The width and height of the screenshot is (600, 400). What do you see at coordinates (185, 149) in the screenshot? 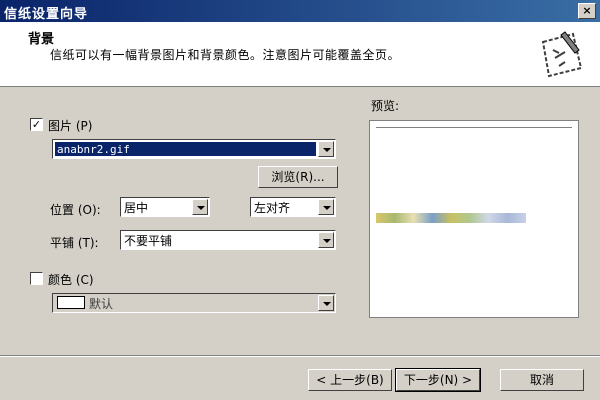
I see `picture-file-value: anabnr2.gif` at bounding box center [185, 149].